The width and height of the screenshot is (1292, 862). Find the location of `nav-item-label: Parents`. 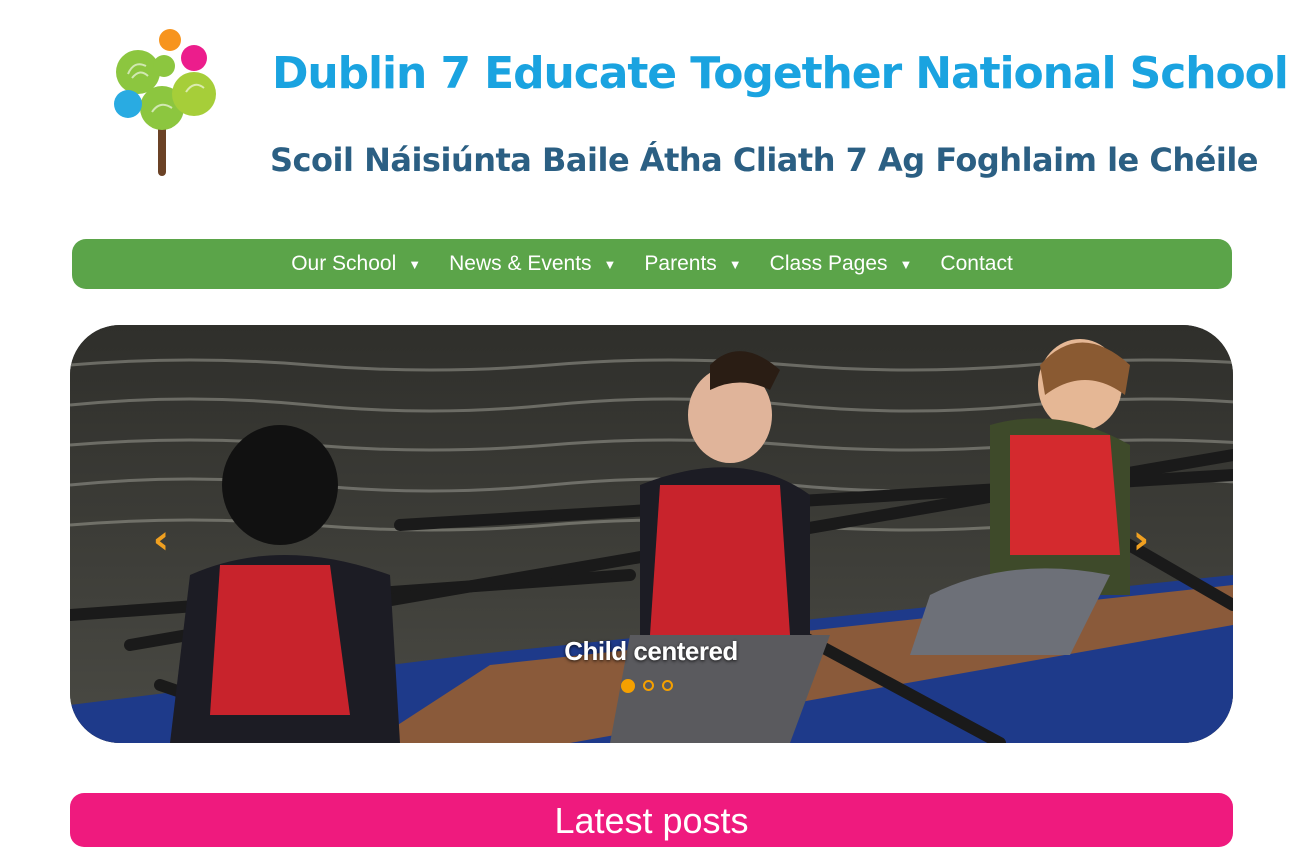

nav-item-label: Parents is located at coordinates (680, 263).